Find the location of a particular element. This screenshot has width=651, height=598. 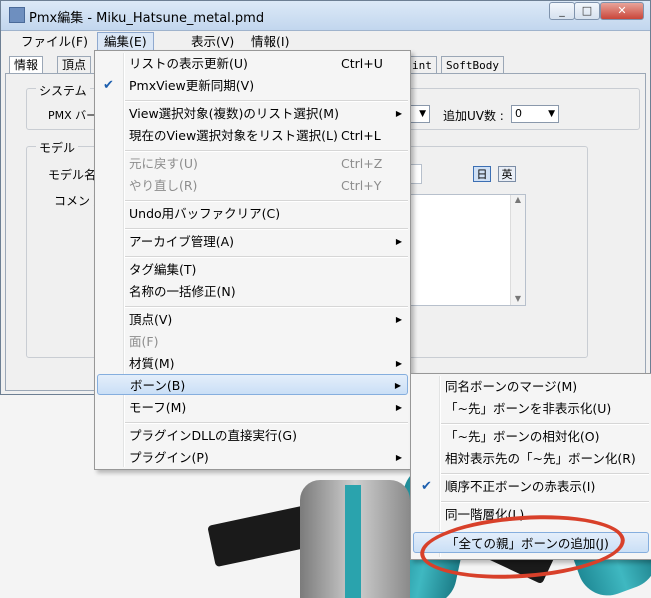

menu-item-display-target-tip-bones: 相対表示先の「~先」ボーン化(R) is located at coordinates (531, 458).